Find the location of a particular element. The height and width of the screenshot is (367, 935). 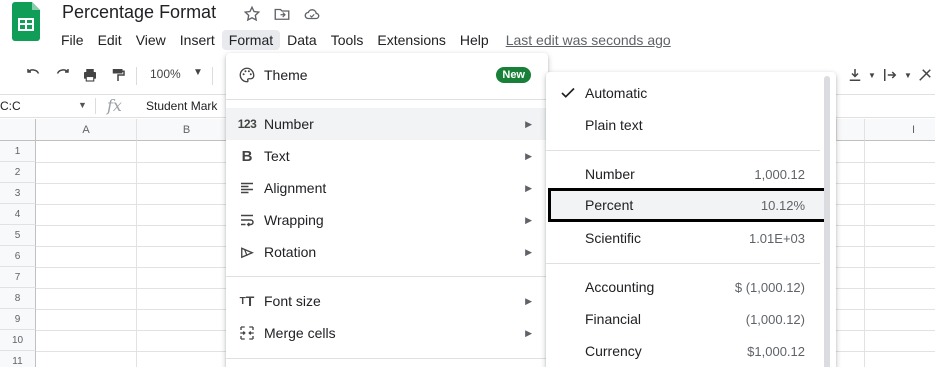

submenu-item-example: 1.01E+03 is located at coordinates (776, 238).